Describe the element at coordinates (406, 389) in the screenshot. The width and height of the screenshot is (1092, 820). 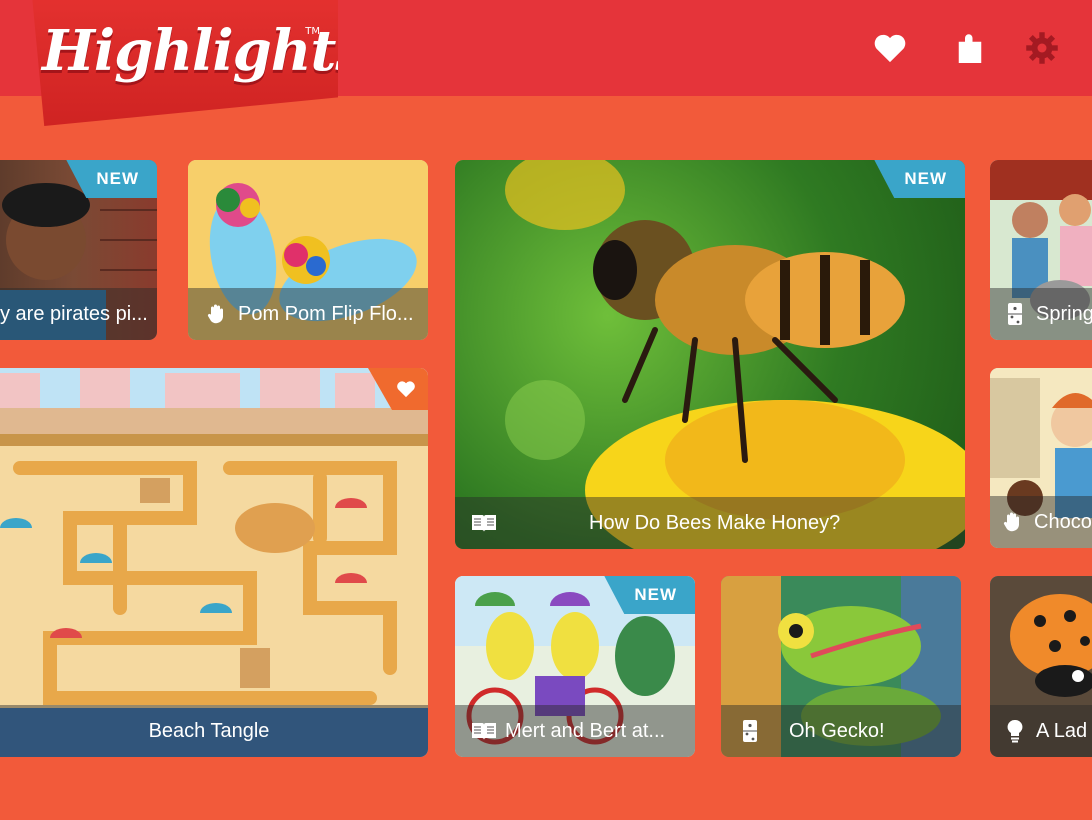
I see `heart-icon` at that location.